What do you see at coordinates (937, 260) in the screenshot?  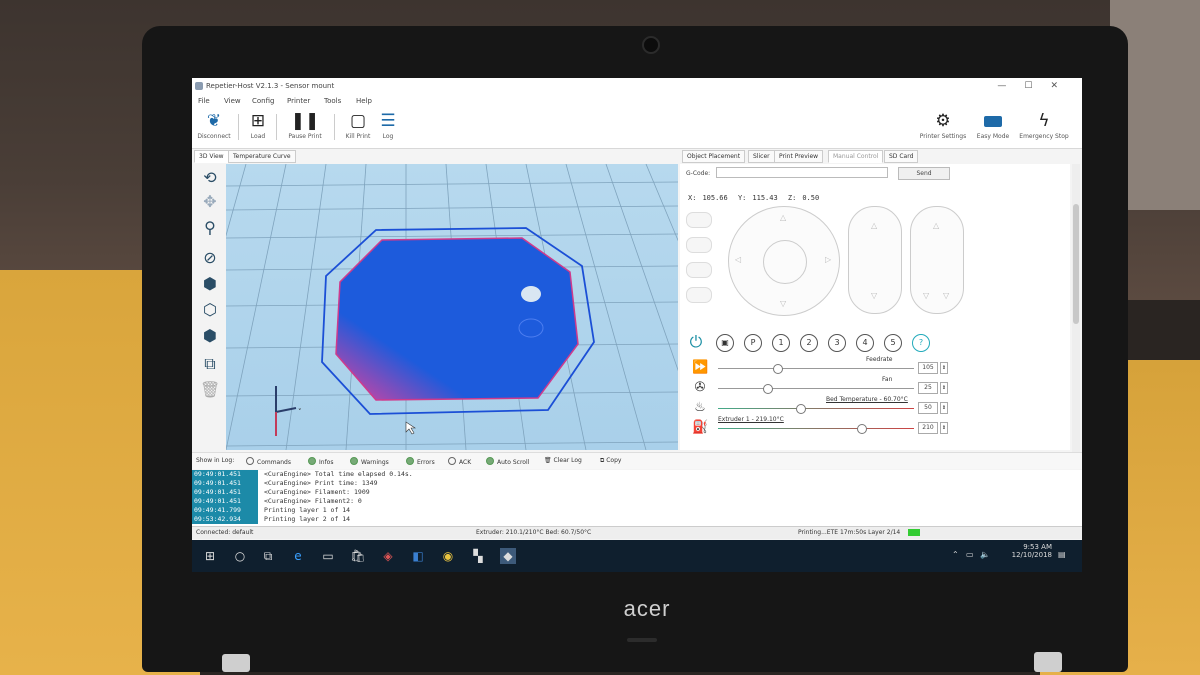 I see `extruder-jog-control: △ ▽ ▽` at bounding box center [937, 260].